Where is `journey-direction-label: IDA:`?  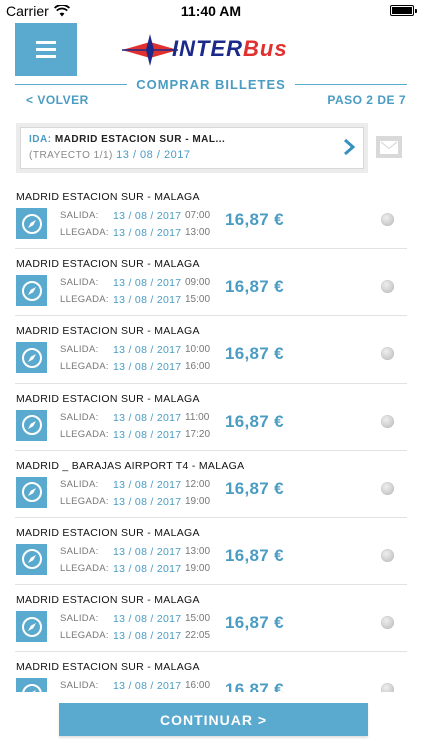
journey-direction-label: IDA: is located at coordinates (40, 139).